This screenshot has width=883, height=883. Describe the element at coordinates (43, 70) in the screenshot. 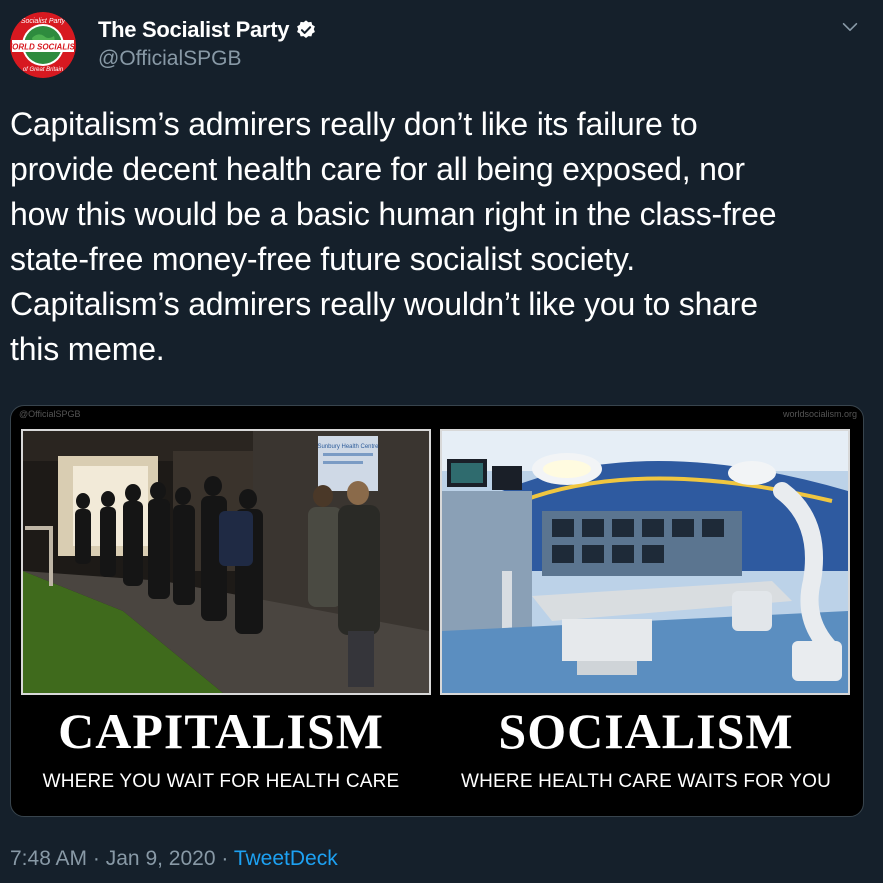

I see `svg-text: of Great Britain` at that location.